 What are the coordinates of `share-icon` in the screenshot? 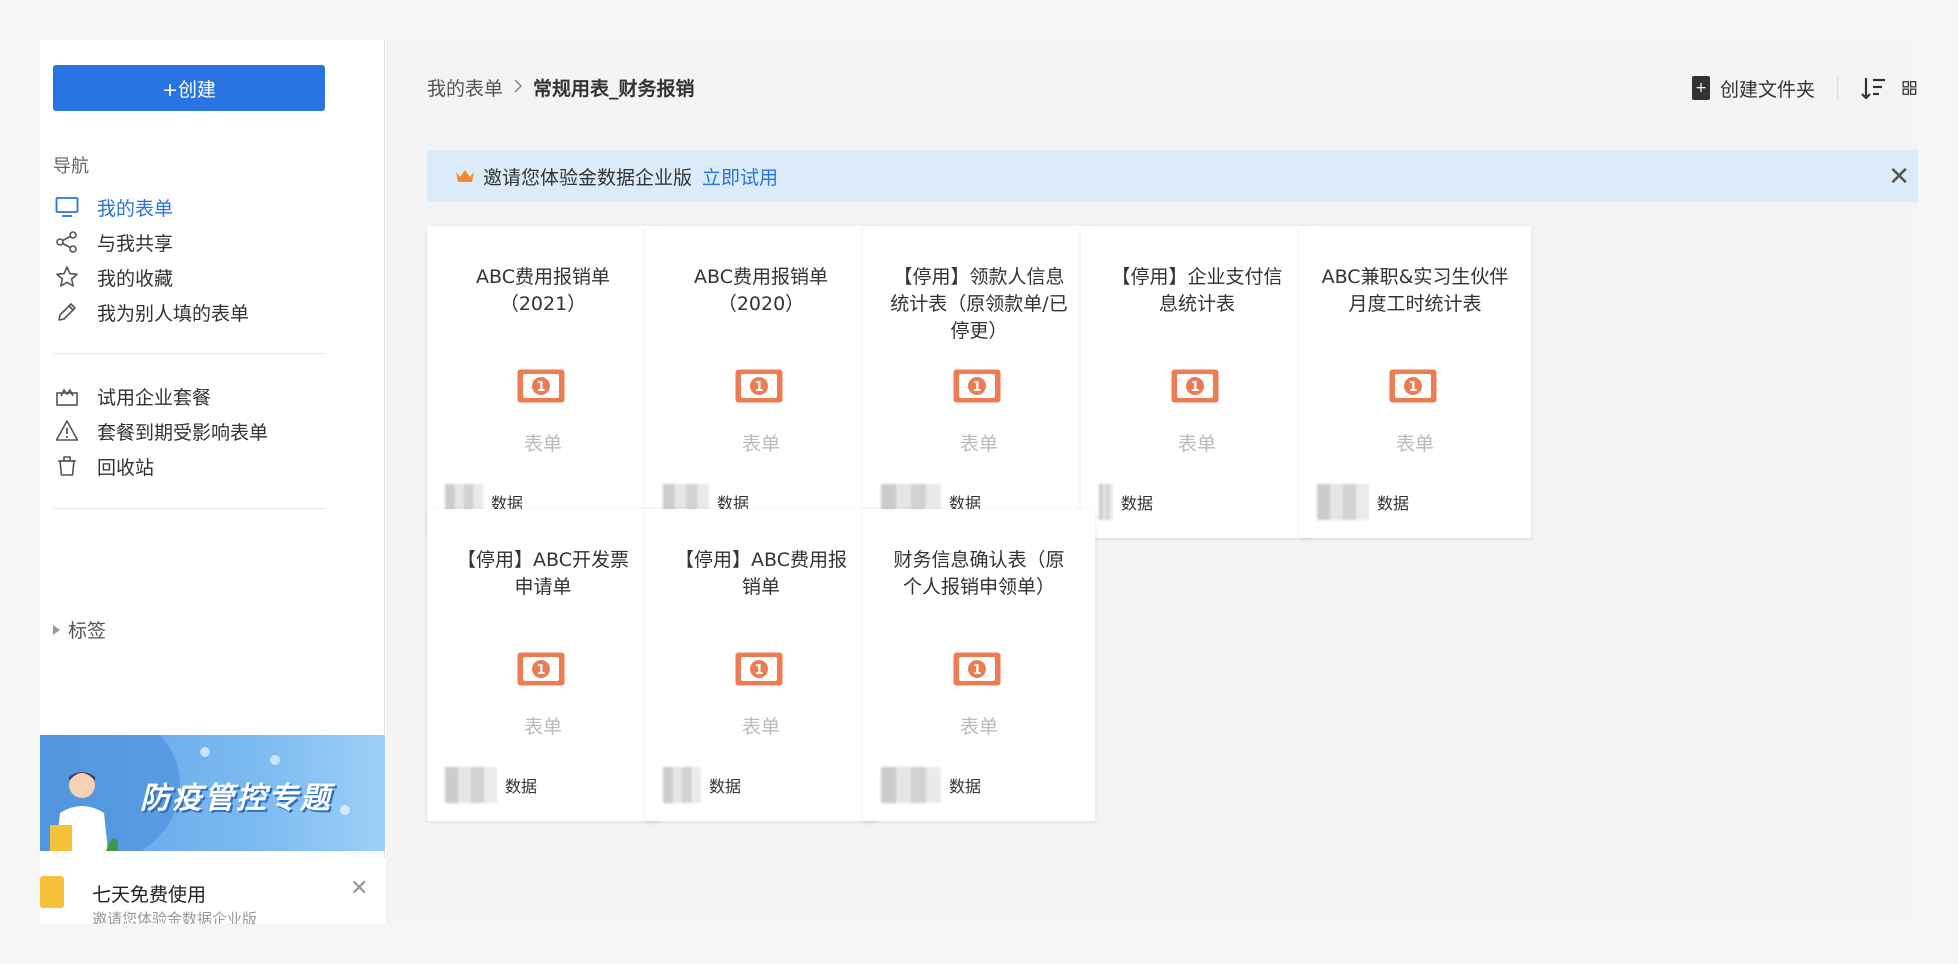 It's located at (67, 242).